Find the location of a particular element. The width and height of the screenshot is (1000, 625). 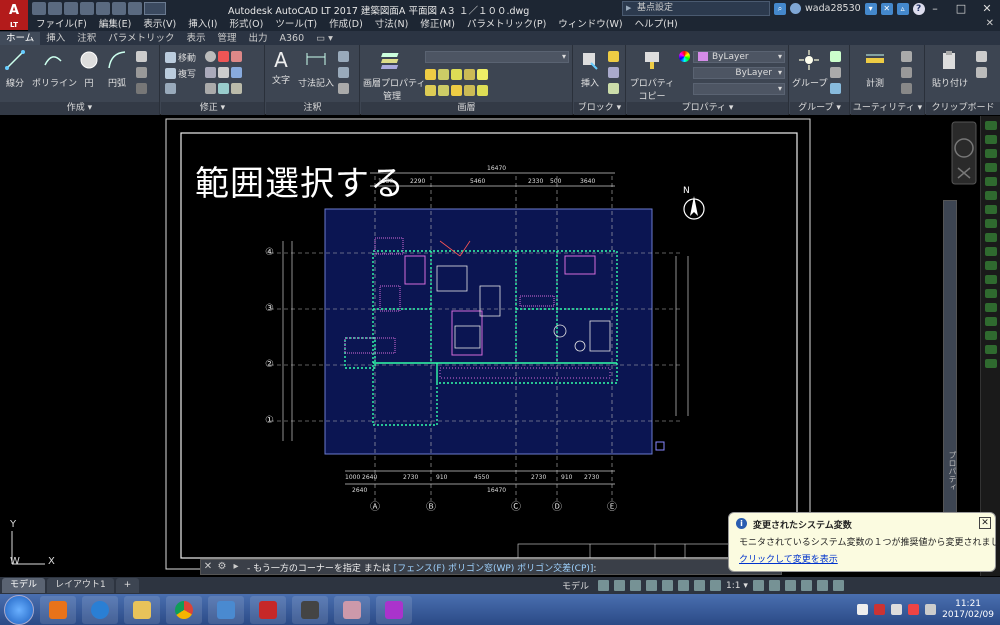

lineweight-icon is located at coordinates (684, 585).